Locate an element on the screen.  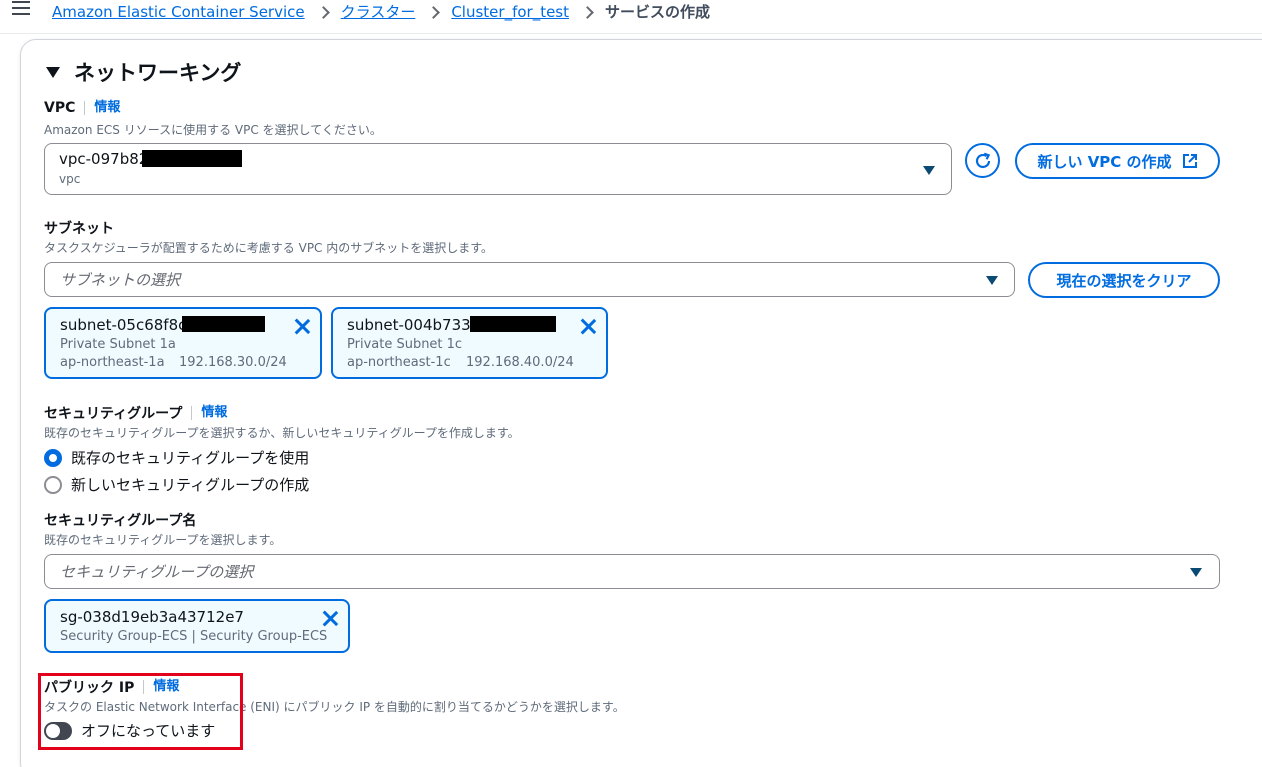
highlight-box is located at coordinates (140, 711).